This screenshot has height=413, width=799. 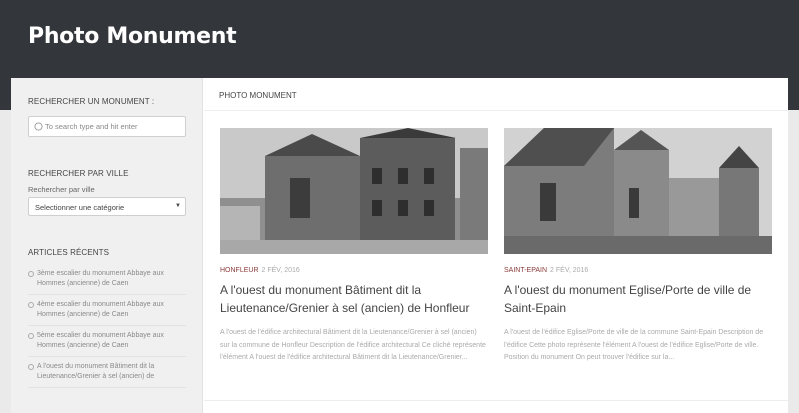 I want to click on search-input, so click(x=114, y=126).